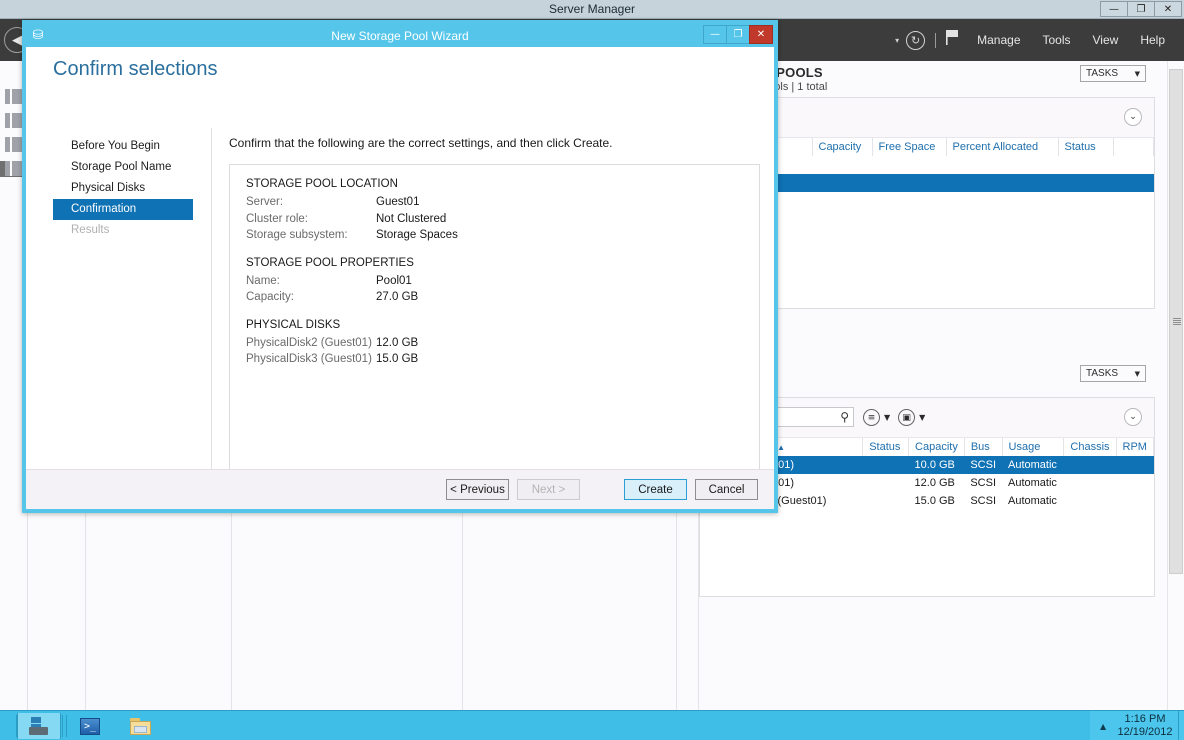 The image size is (1184, 740). What do you see at coordinates (726, 489) in the screenshot?
I see `cancel-button: Cancel` at bounding box center [726, 489].